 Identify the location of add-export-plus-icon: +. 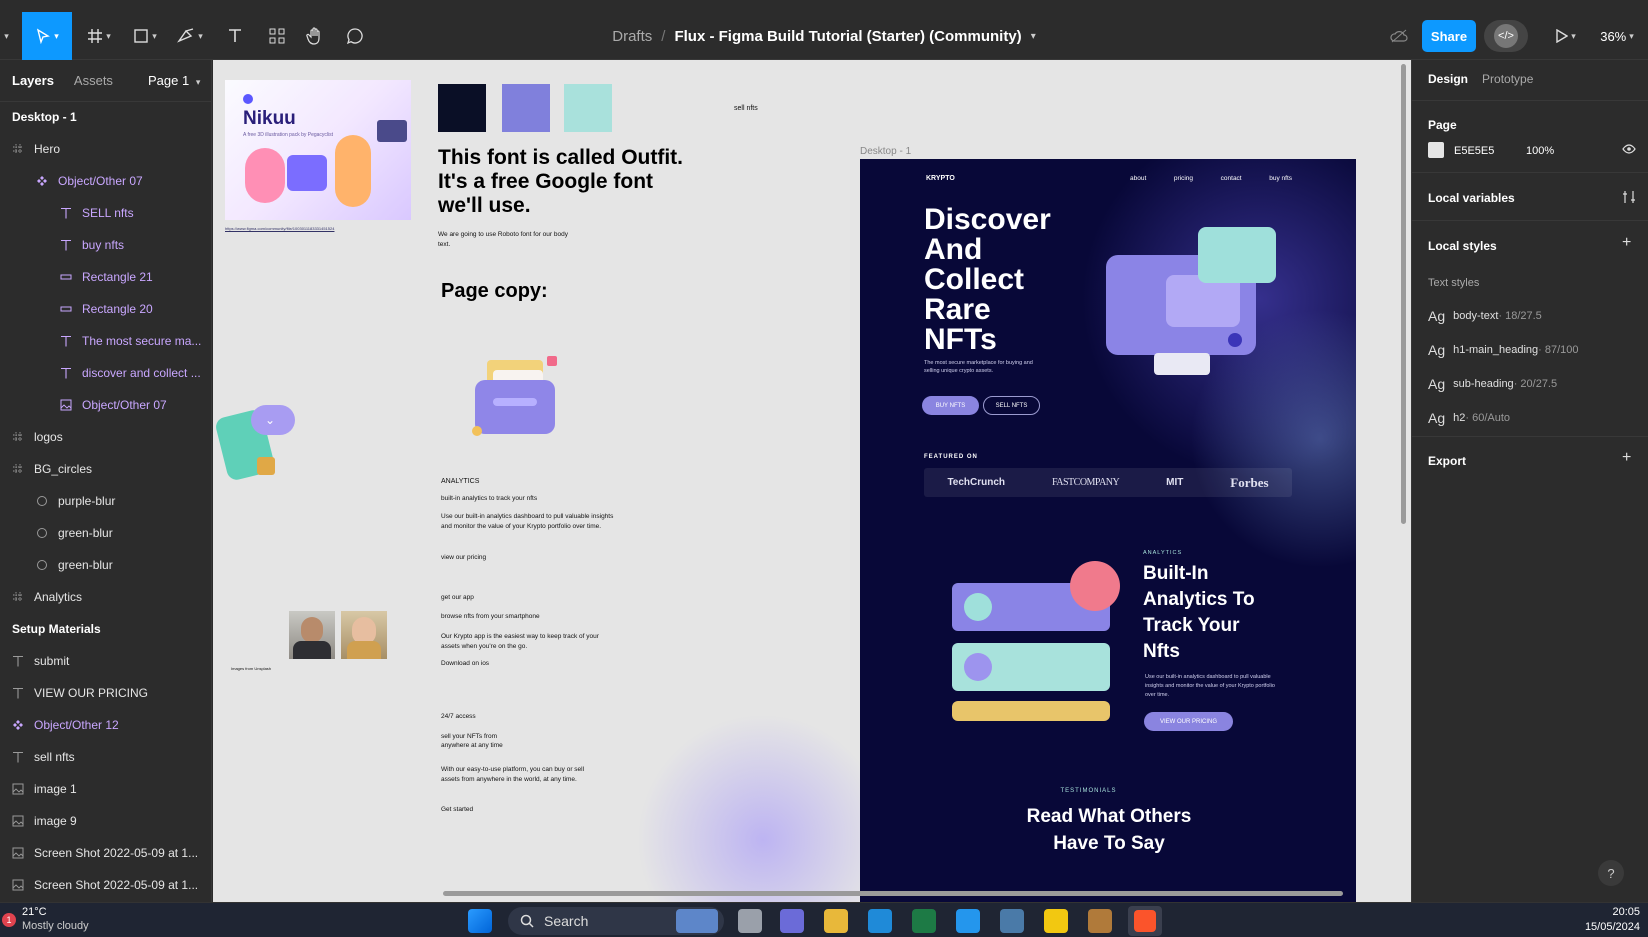
(1626, 458).